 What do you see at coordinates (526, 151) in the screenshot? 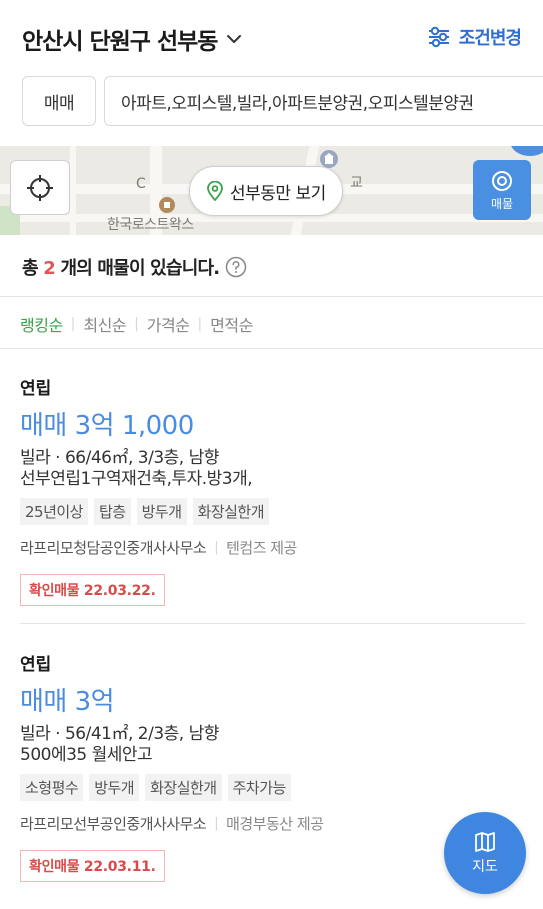
I see `map-marker-partial` at bounding box center [526, 151].